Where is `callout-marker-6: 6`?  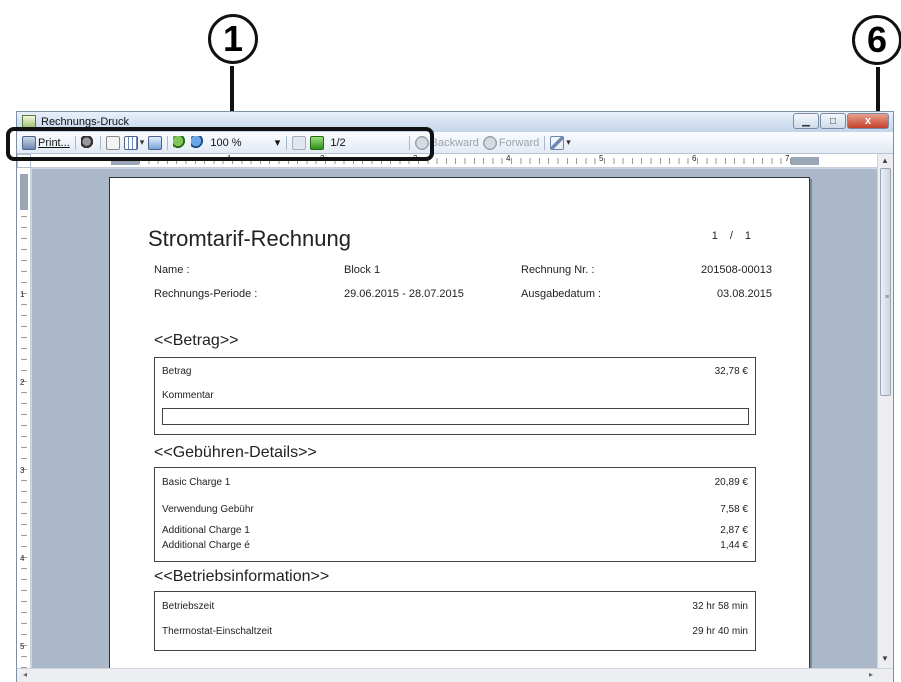
callout-marker-6: 6 is located at coordinates (876, 40).